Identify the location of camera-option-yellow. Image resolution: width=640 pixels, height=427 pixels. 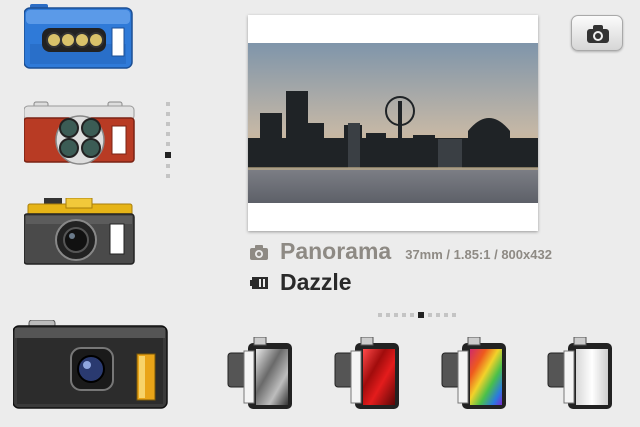
(79, 234).